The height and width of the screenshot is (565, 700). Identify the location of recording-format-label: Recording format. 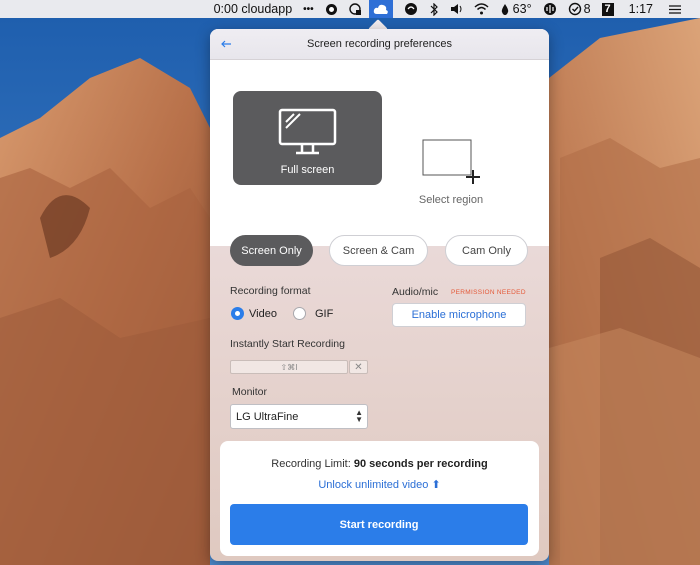
(270, 291).